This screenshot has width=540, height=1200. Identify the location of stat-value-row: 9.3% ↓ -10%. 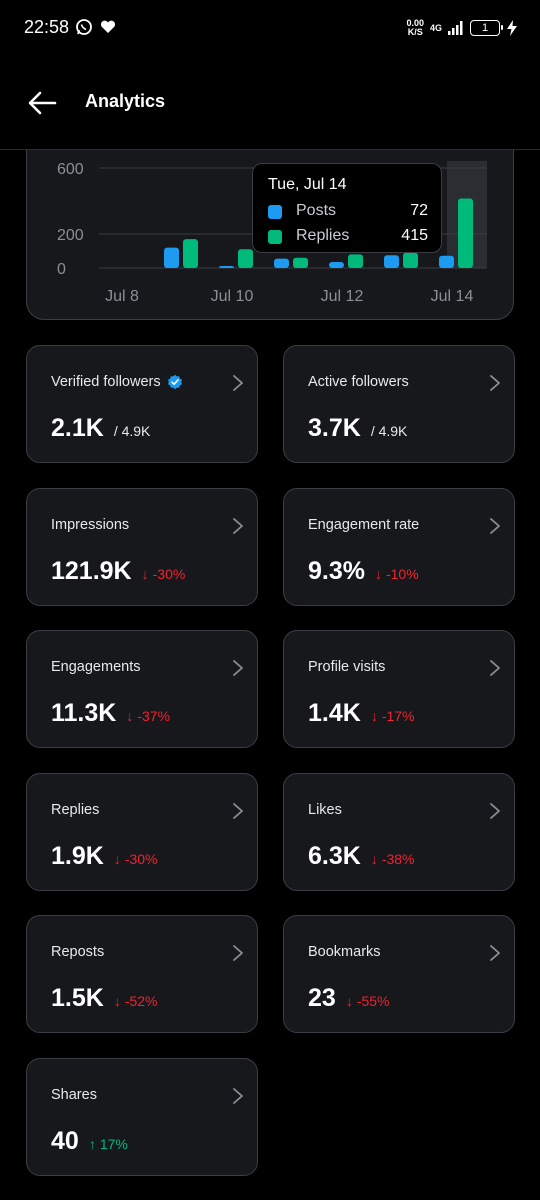
(363, 571).